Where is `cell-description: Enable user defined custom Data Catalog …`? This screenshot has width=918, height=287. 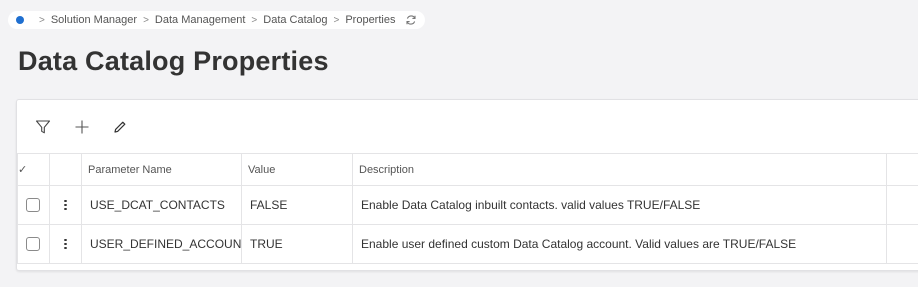
cell-description: Enable user defined custom Data Catalog … is located at coordinates (619, 244).